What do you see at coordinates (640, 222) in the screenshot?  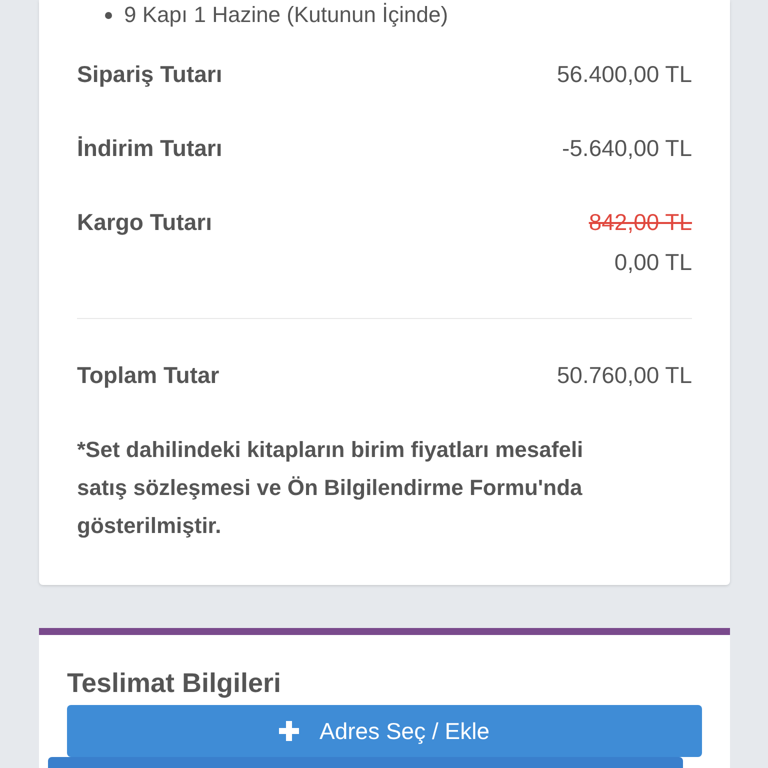 I see `summary-value: 842,00 TL` at bounding box center [640, 222].